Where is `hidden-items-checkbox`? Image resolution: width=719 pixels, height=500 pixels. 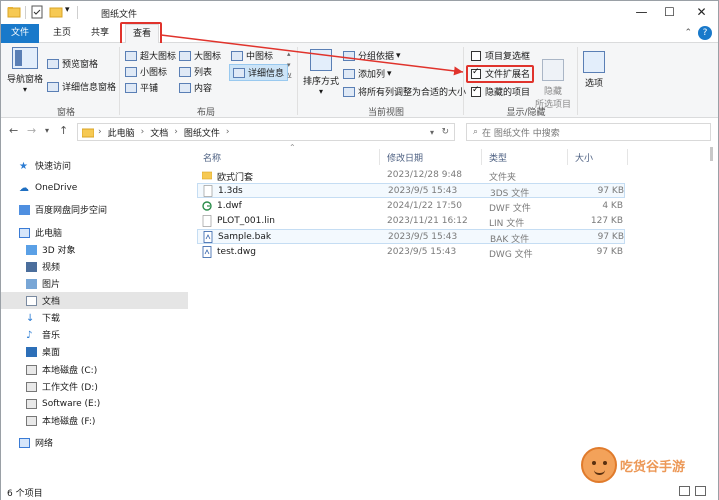 hidden-items-checkbox is located at coordinates (476, 91).